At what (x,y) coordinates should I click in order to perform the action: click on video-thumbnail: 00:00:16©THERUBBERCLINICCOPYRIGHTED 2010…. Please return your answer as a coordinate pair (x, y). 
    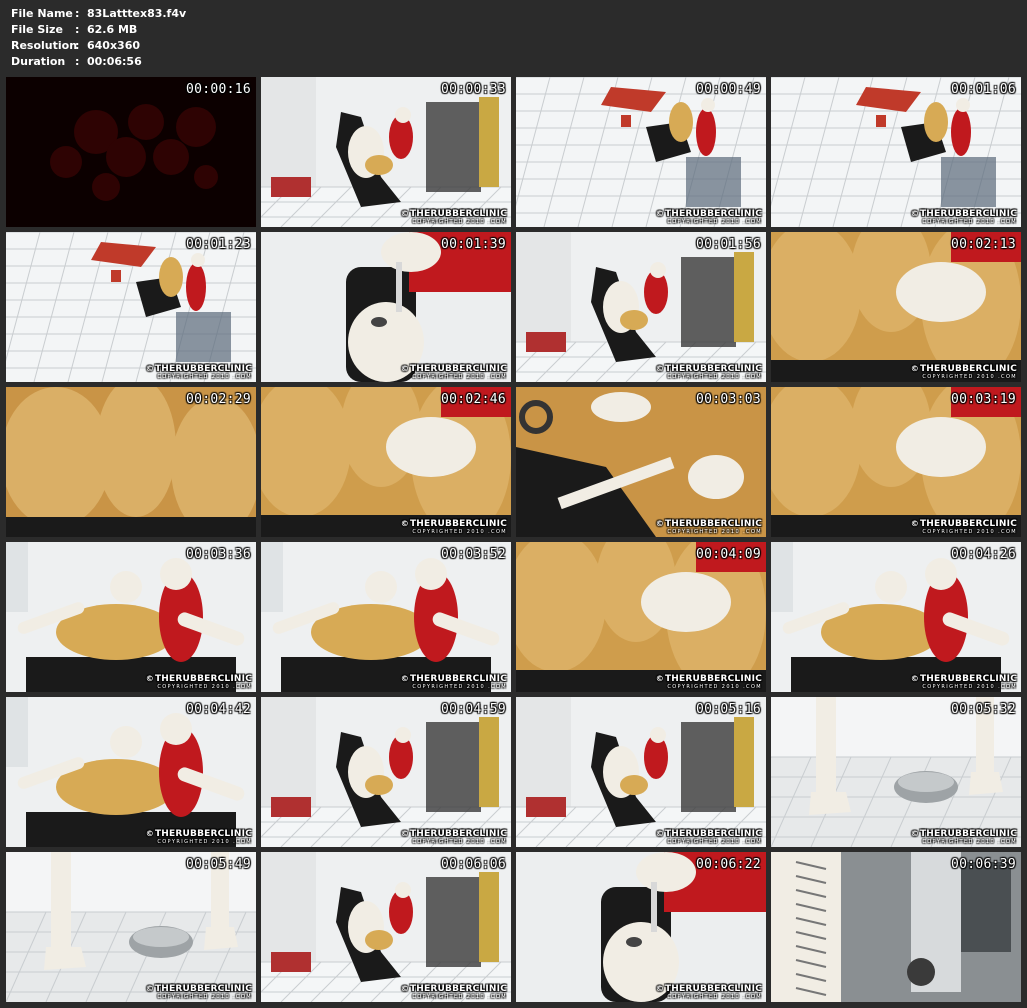
    Looking at the image, I should click on (131, 152).